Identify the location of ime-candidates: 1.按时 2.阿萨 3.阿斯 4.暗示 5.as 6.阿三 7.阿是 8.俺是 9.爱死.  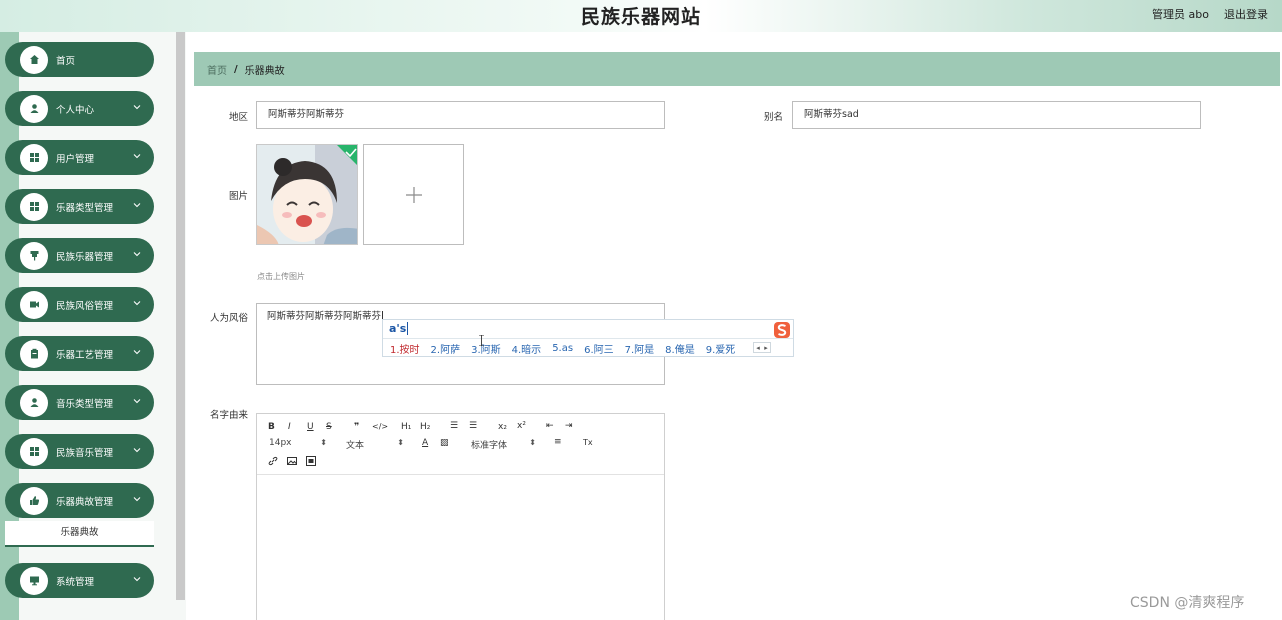
(588, 348).